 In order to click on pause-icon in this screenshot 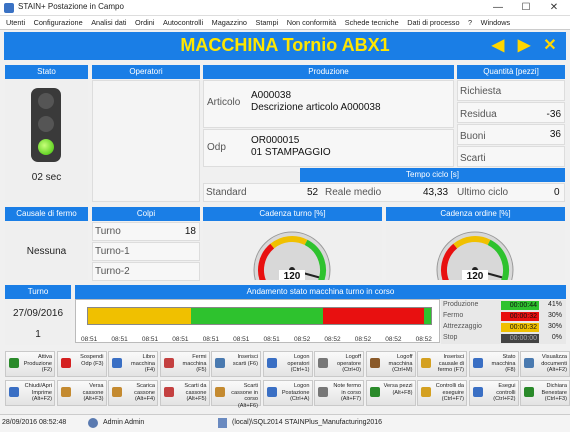, I will do `click(65, 363)`.